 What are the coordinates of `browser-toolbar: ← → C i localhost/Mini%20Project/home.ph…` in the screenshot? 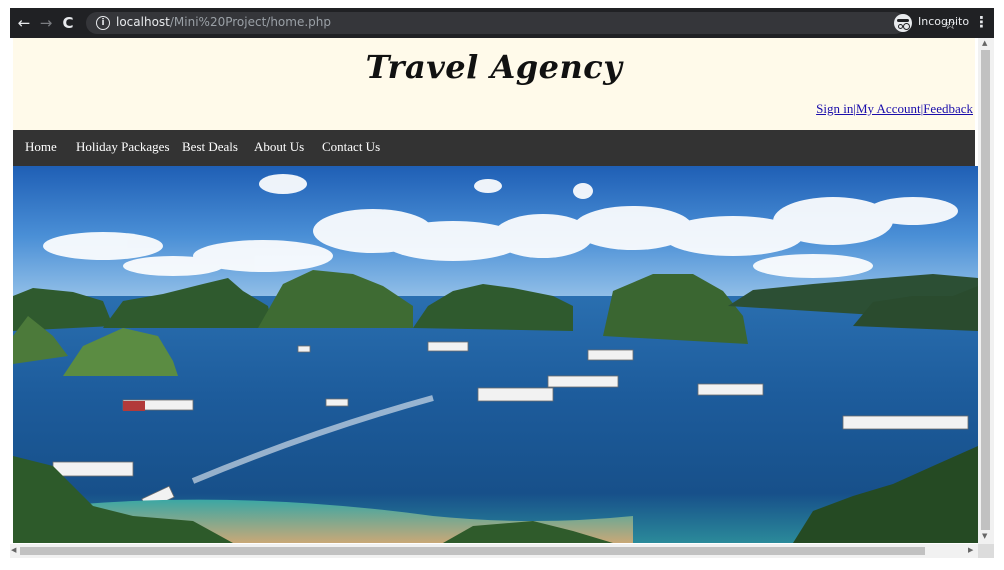 It's located at (502, 23).